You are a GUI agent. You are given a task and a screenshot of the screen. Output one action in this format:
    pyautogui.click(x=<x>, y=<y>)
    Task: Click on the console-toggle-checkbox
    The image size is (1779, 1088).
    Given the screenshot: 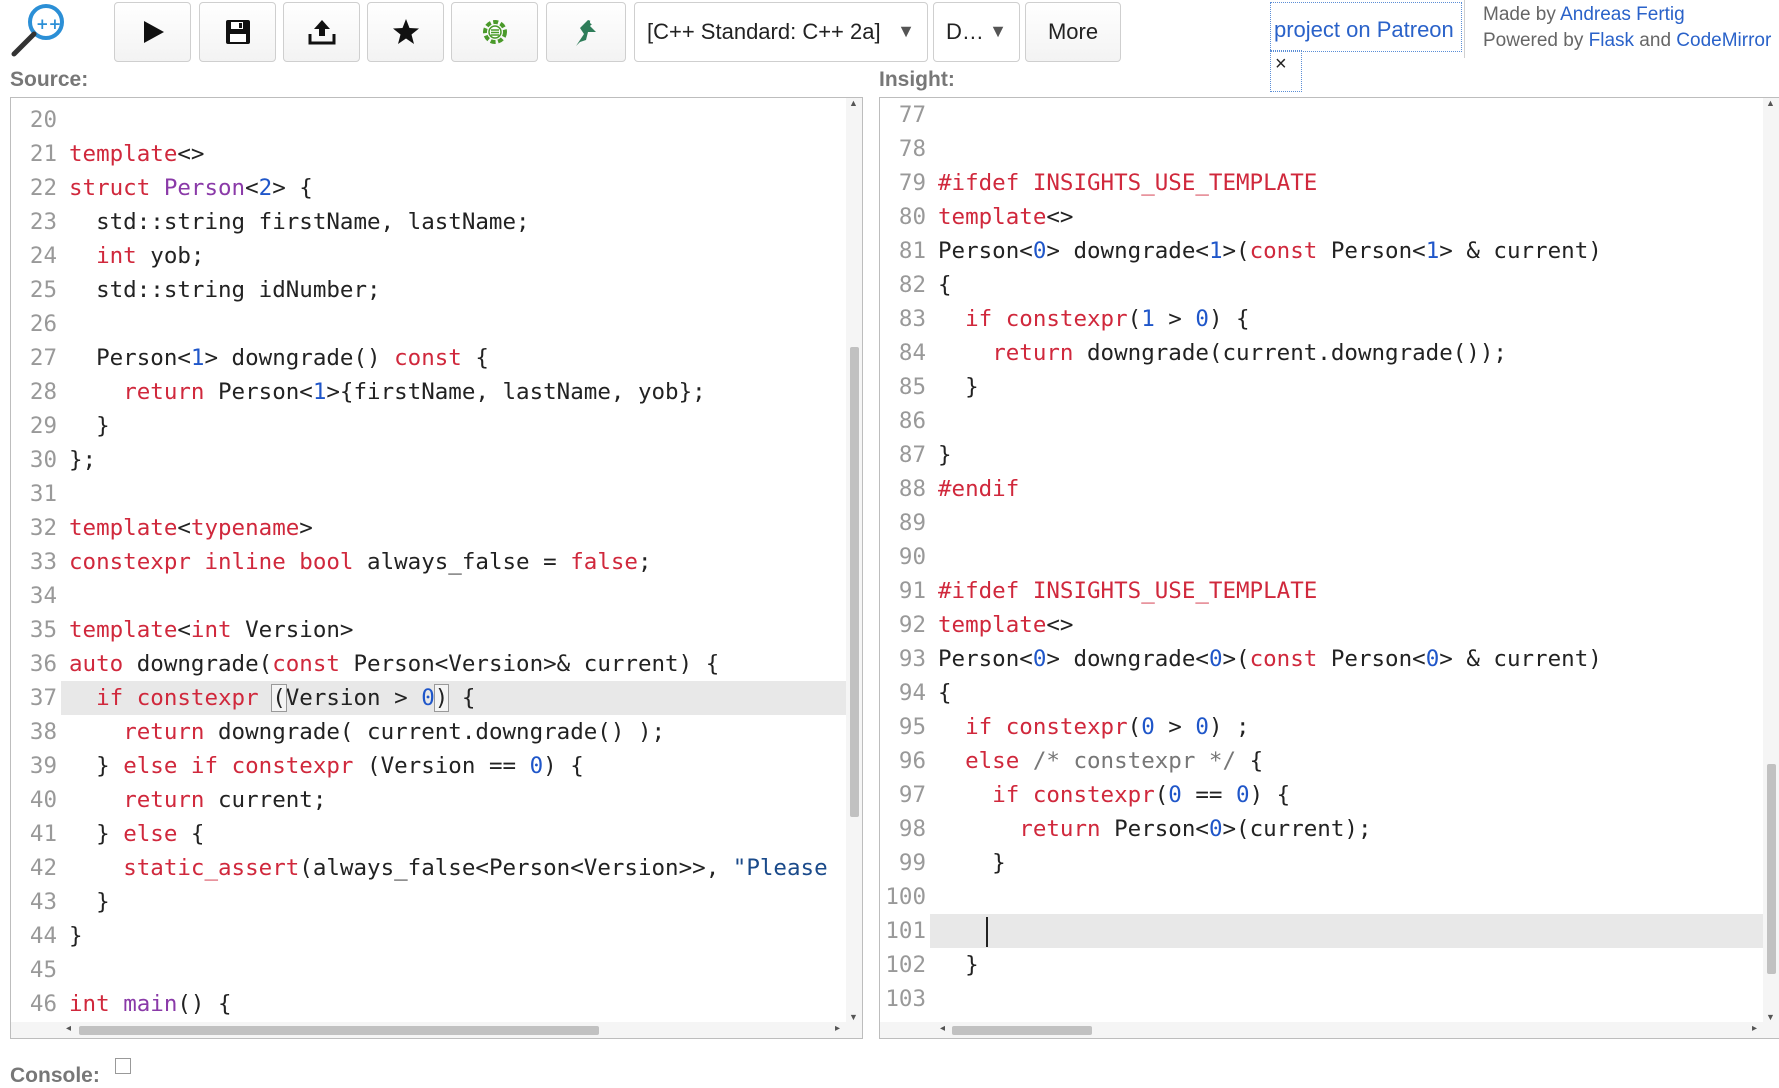 What is the action you would take?
    pyautogui.click(x=123, y=1066)
    